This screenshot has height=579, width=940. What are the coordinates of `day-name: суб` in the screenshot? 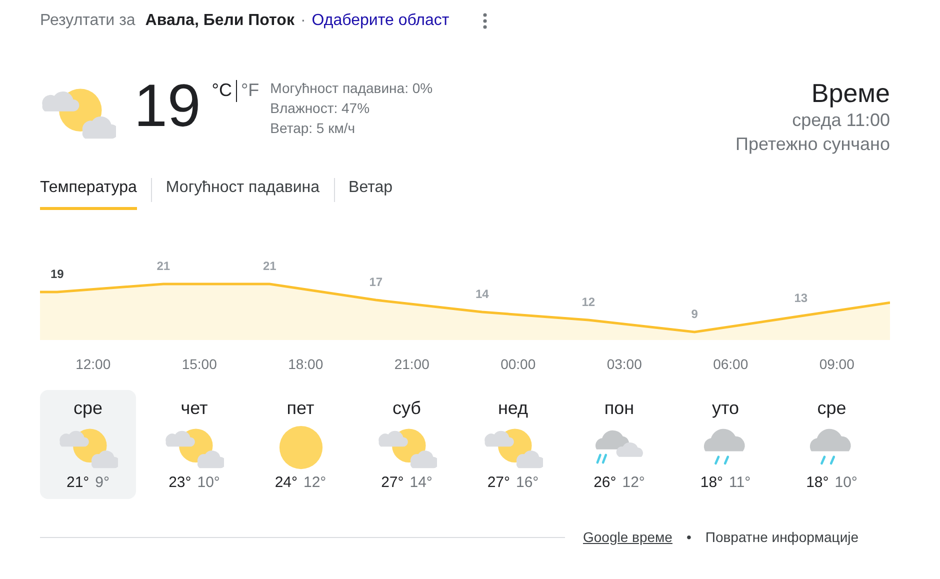 It's located at (406, 408).